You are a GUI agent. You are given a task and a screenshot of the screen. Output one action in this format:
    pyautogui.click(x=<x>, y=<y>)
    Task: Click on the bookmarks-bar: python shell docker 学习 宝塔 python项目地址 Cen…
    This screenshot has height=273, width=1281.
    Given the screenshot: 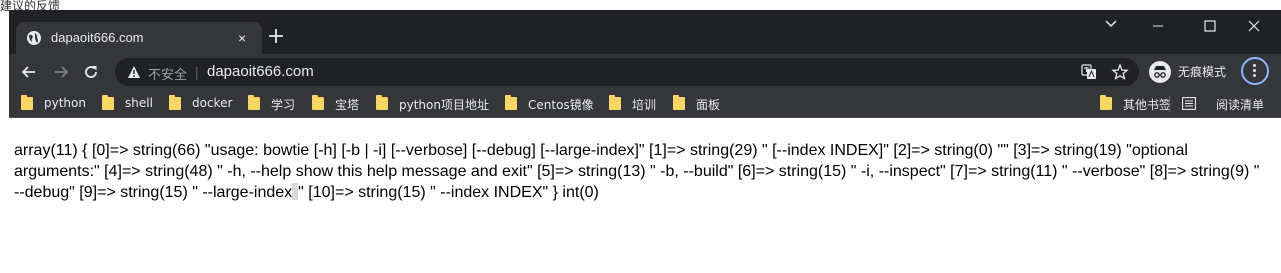 What is the action you would take?
    pyautogui.click(x=645, y=104)
    